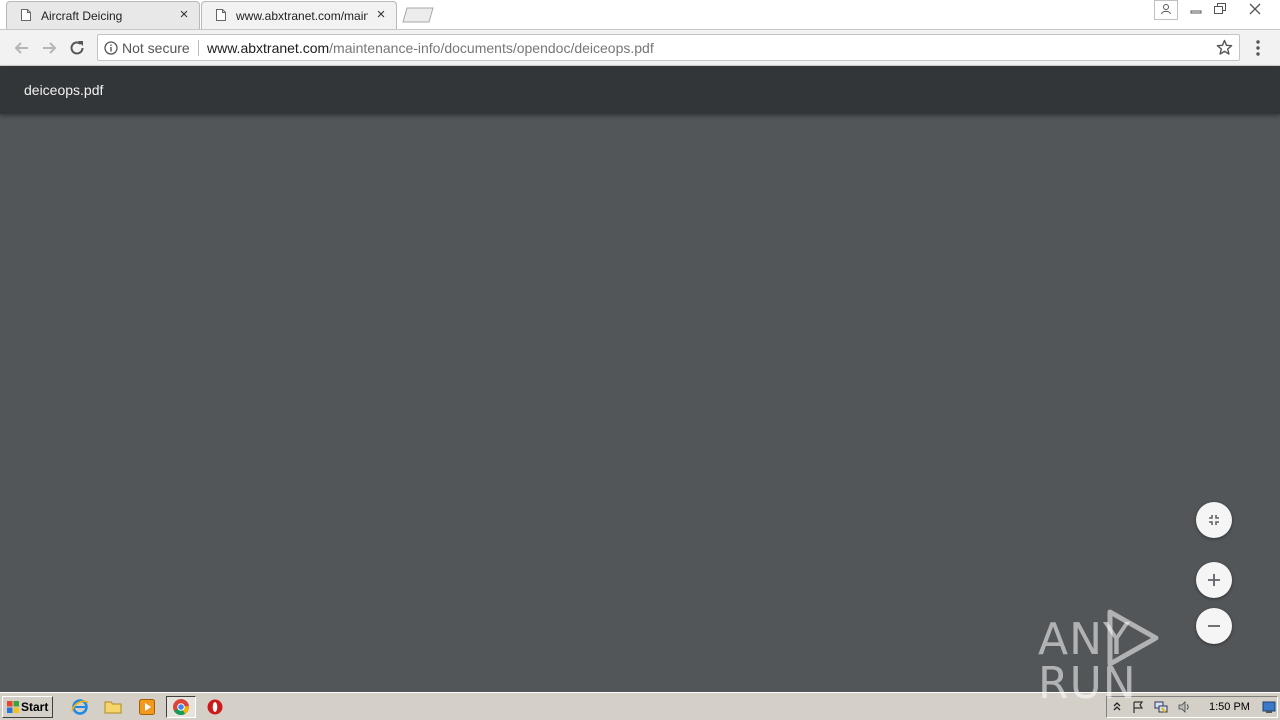 This screenshot has height=720, width=1280. Describe the element at coordinates (113, 707) in the screenshot. I see `folder-icon` at that location.